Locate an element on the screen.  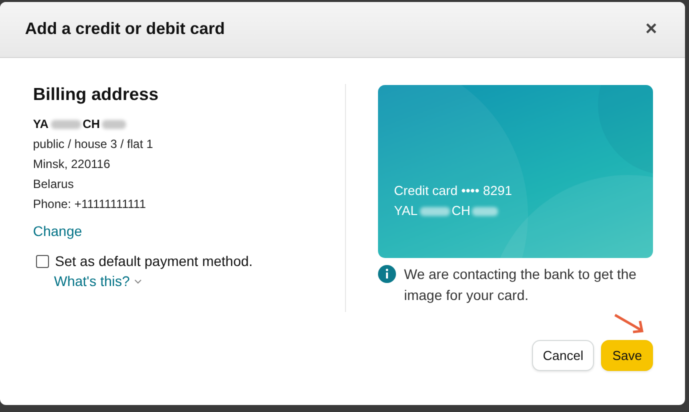
cancel-button: Cancel is located at coordinates (563, 355).